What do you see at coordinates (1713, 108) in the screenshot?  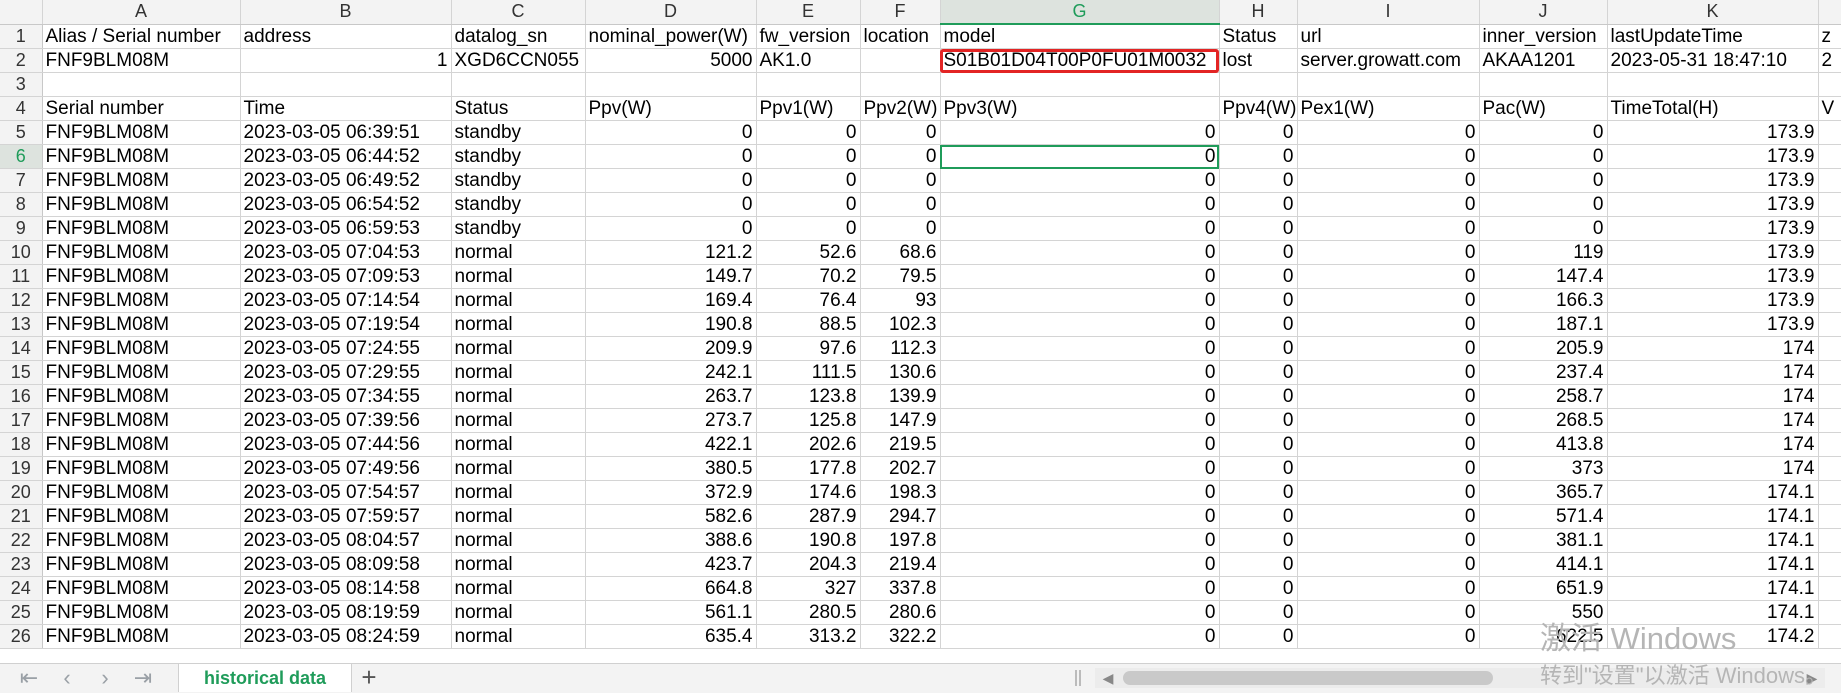 I see `cell-K4: TimeTotal(H)` at bounding box center [1713, 108].